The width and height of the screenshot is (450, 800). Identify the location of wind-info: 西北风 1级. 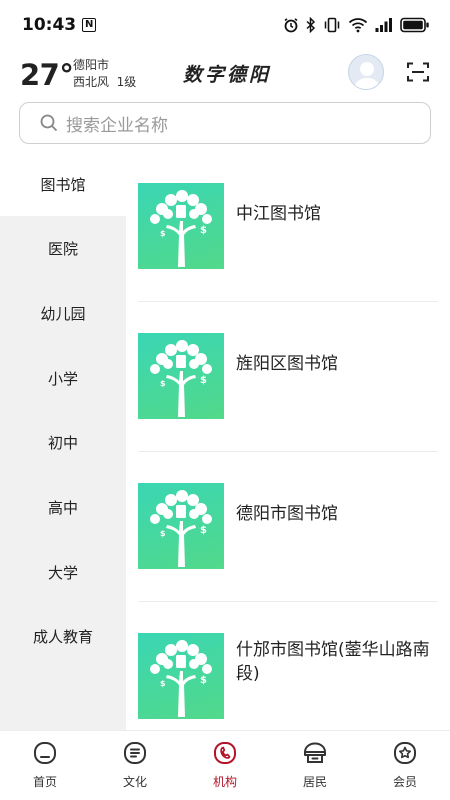
(105, 82).